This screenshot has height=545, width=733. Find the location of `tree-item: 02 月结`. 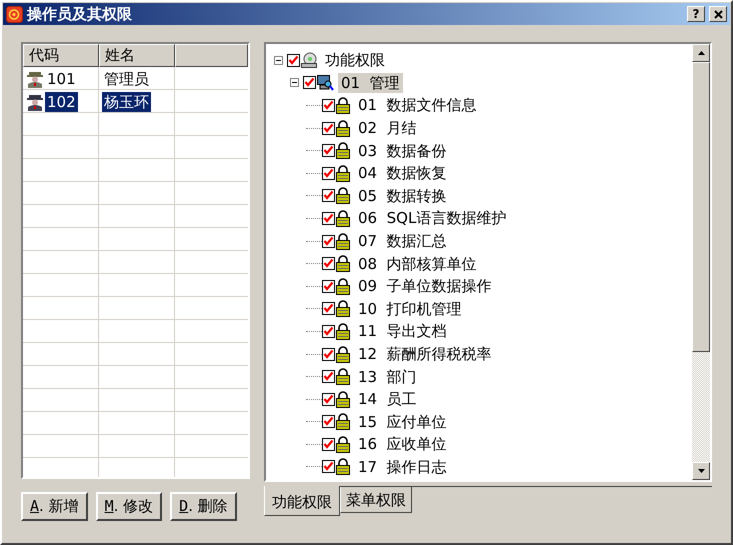

tree-item: 02 月结 is located at coordinates (387, 128).